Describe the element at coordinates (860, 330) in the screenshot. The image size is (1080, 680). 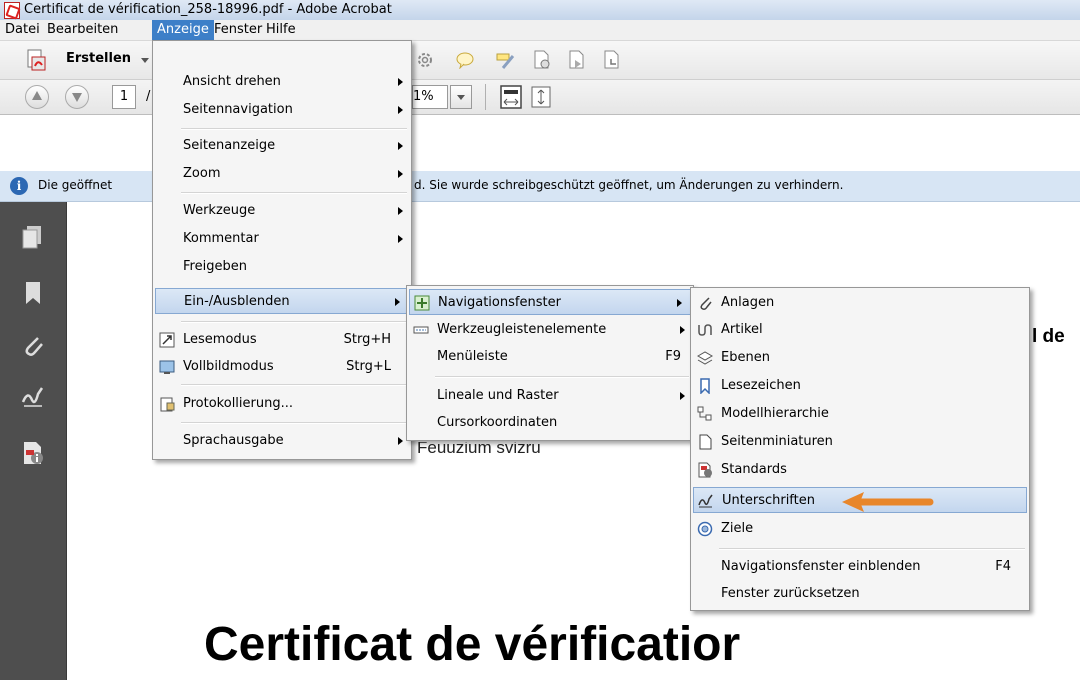
I see `menu-item-artikel: Artikel` at that location.